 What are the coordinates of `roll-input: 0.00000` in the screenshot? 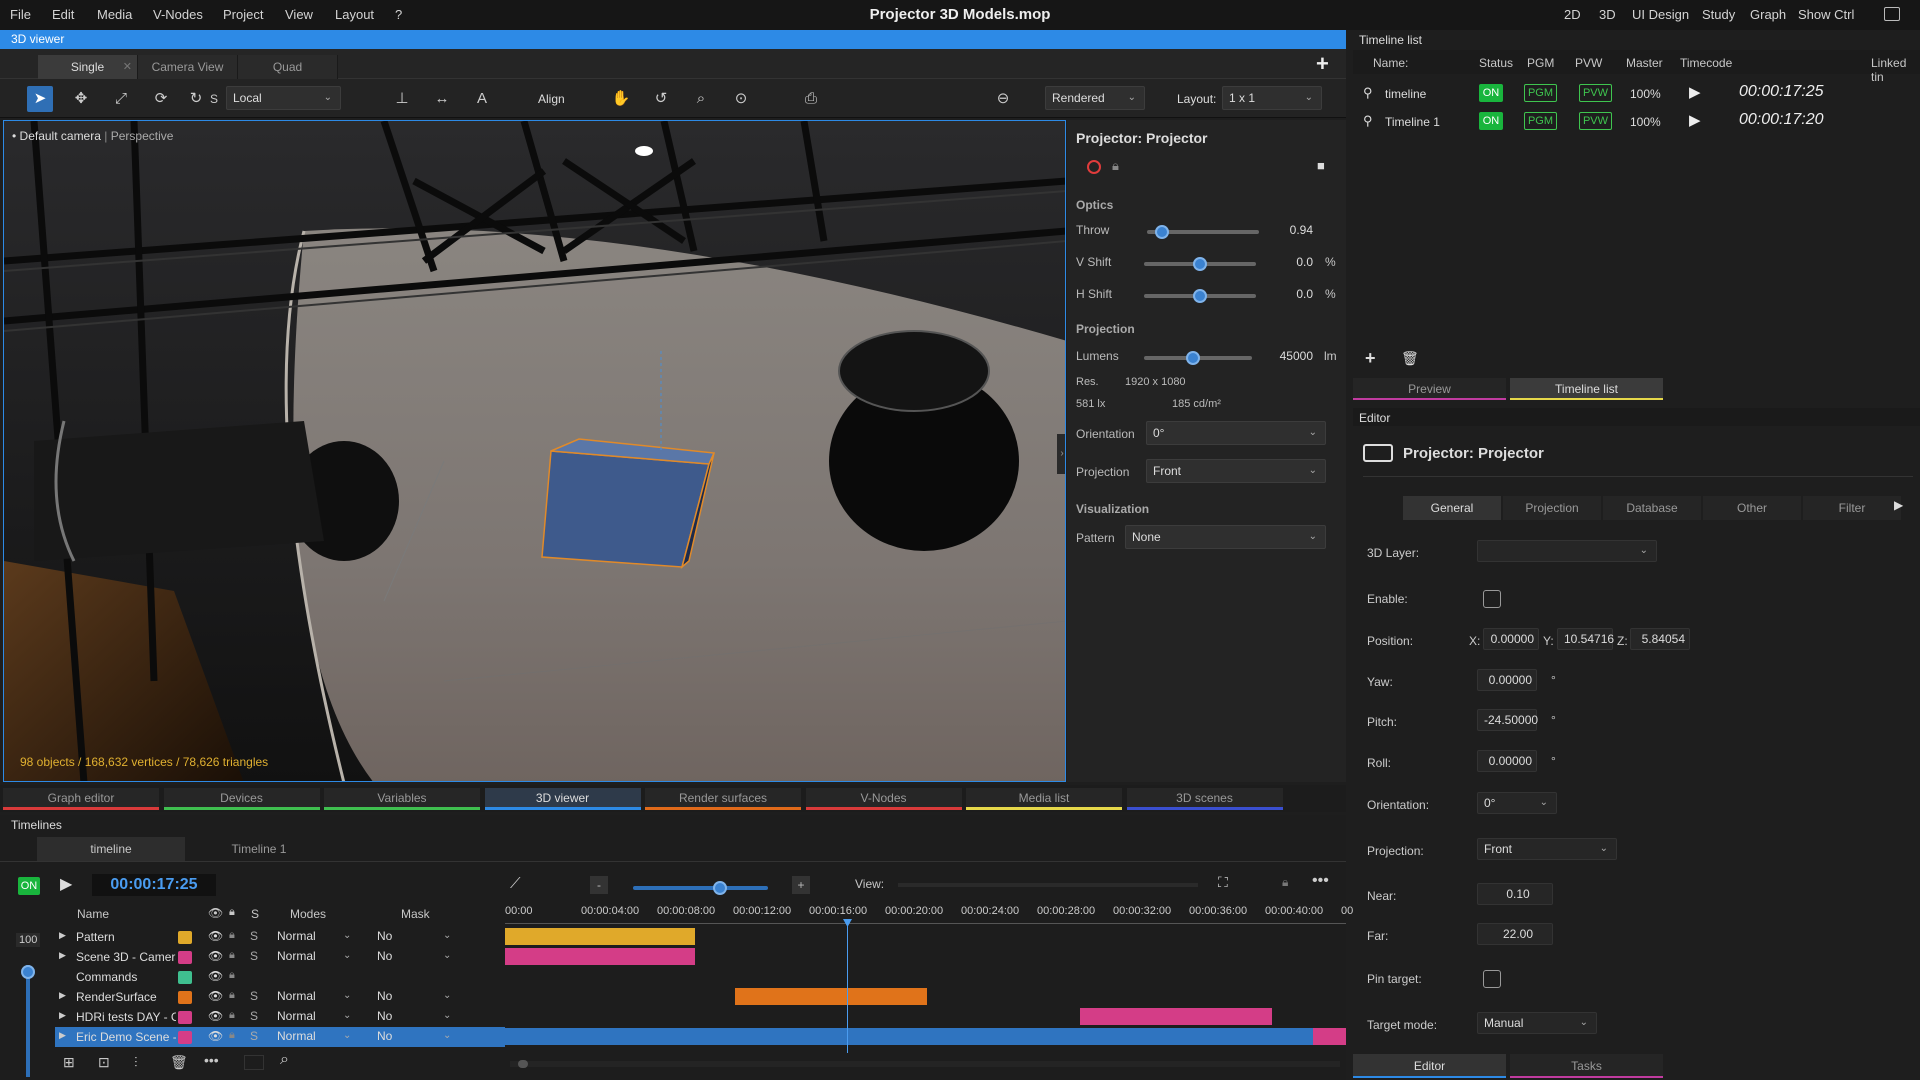 It's located at (1507, 761).